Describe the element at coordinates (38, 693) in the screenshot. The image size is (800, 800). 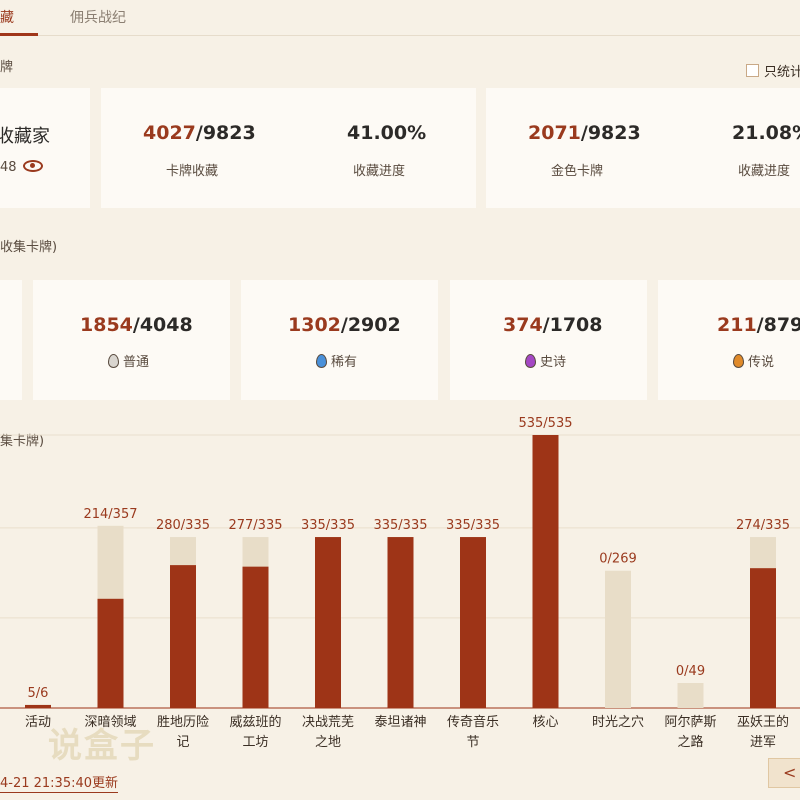
I see `bar-value-label: 5/6` at that location.